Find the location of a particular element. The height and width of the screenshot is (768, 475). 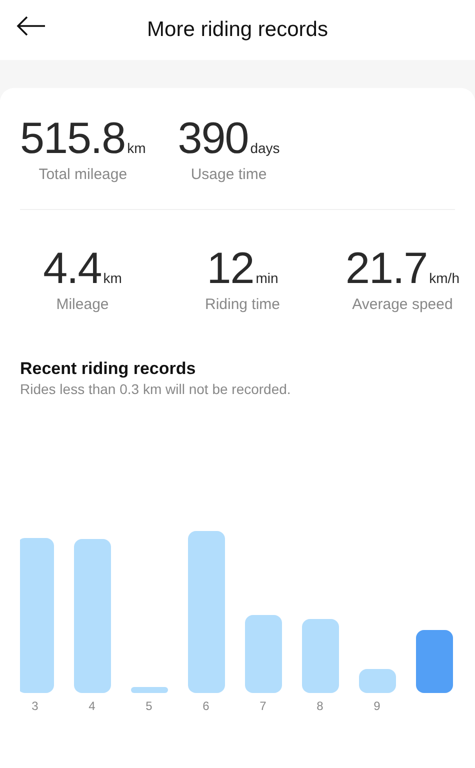

bar-label: 9 is located at coordinates (377, 706).